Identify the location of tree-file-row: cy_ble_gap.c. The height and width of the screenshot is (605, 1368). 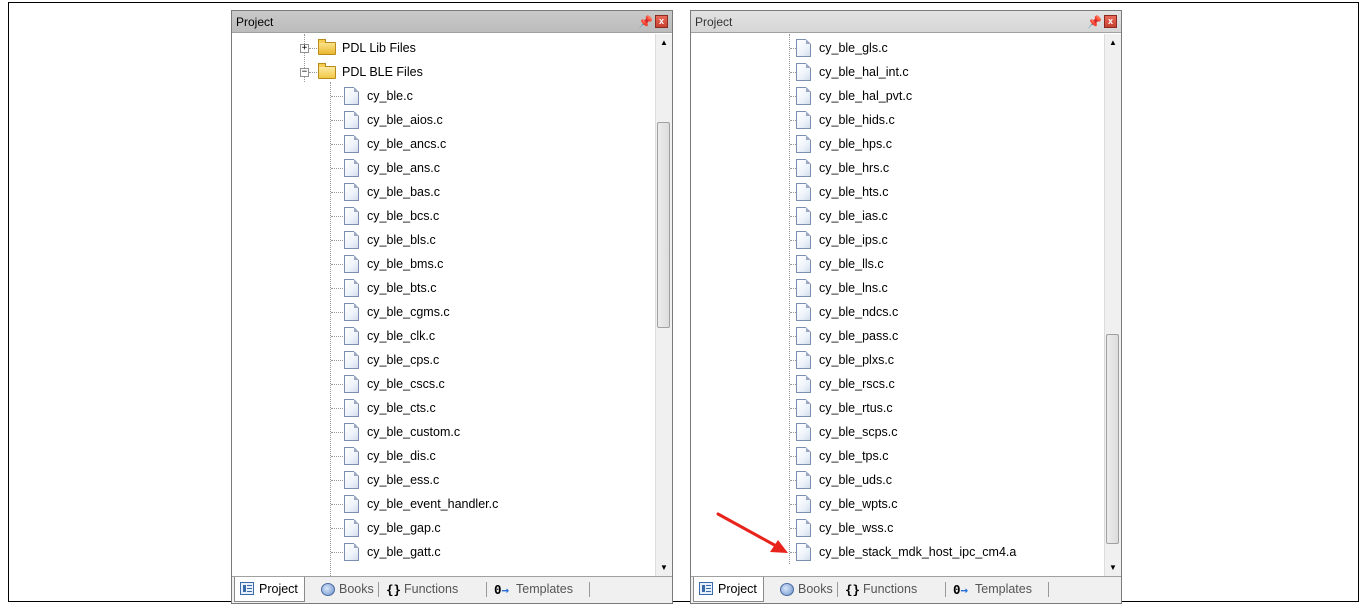
(443, 528).